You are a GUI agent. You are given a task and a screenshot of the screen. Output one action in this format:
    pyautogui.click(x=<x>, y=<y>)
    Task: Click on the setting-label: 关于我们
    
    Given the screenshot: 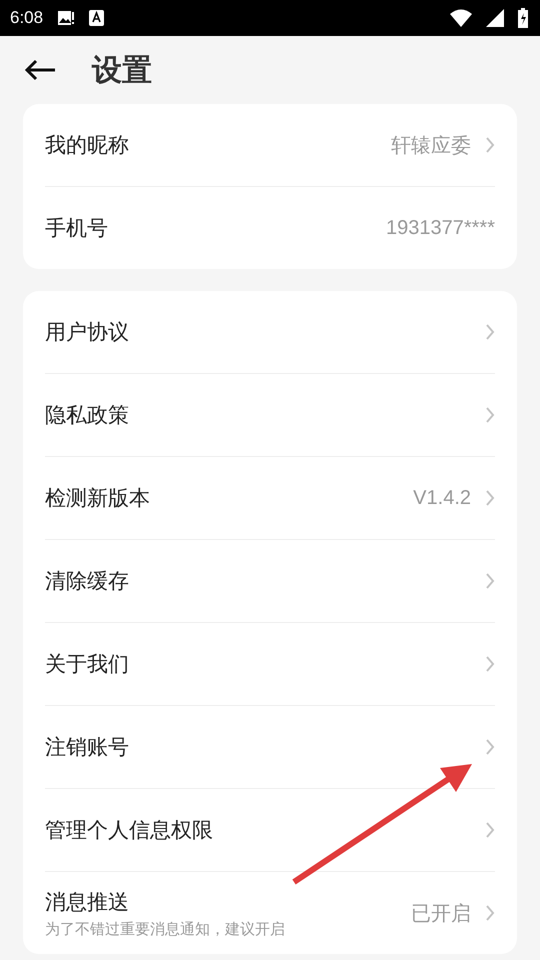 What is the action you would take?
    pyautogui.click(x=258, y=664)
    